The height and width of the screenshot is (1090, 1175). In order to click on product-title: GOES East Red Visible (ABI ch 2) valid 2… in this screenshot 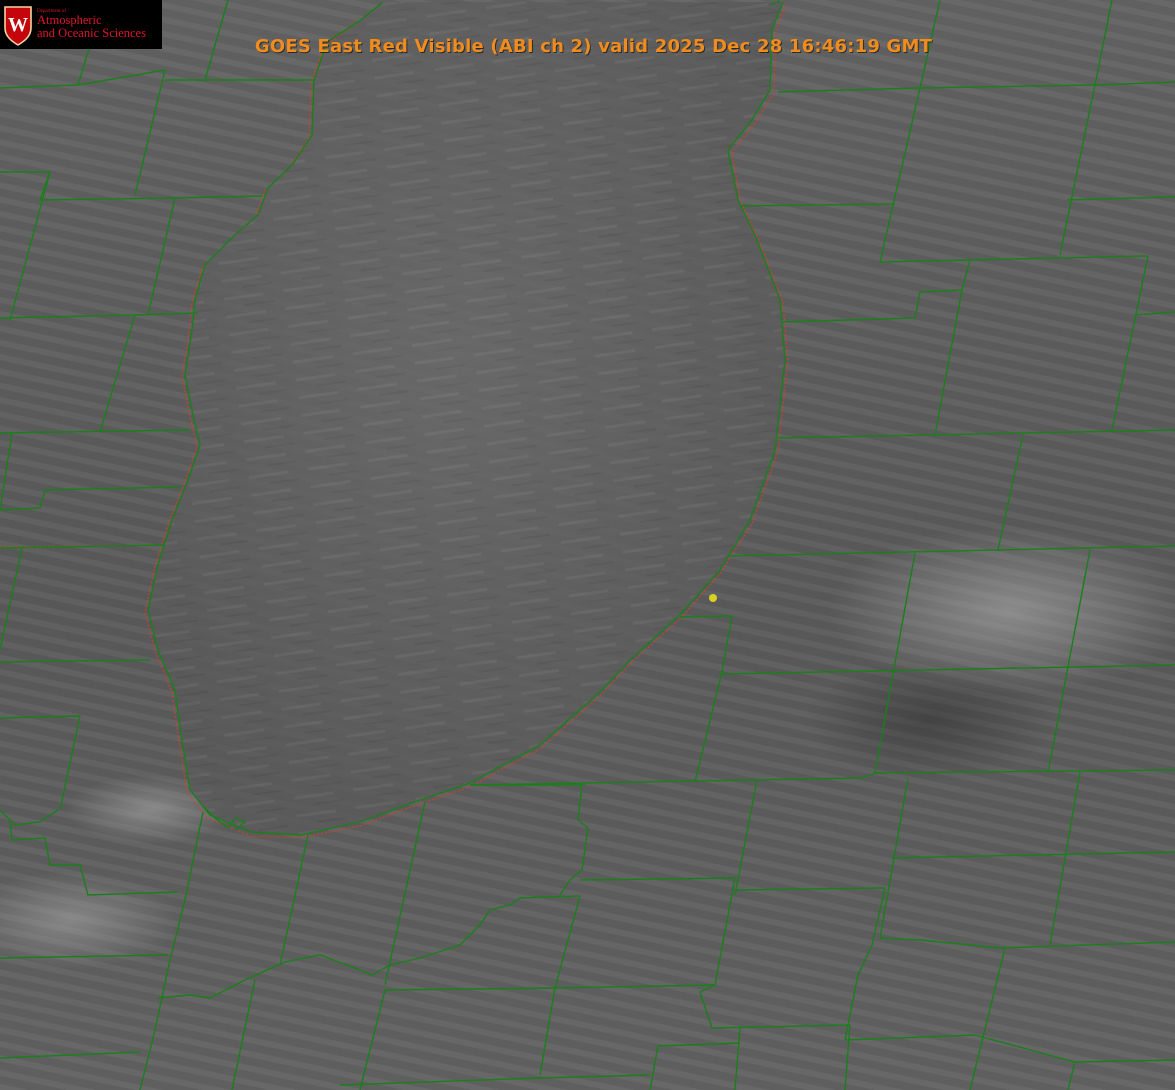, I will do `click(587, 46)`.